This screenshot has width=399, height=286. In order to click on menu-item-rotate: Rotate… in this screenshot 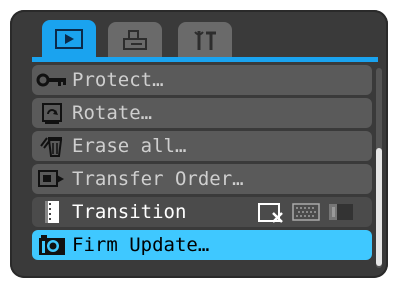, I will do `click(202, 113)`.